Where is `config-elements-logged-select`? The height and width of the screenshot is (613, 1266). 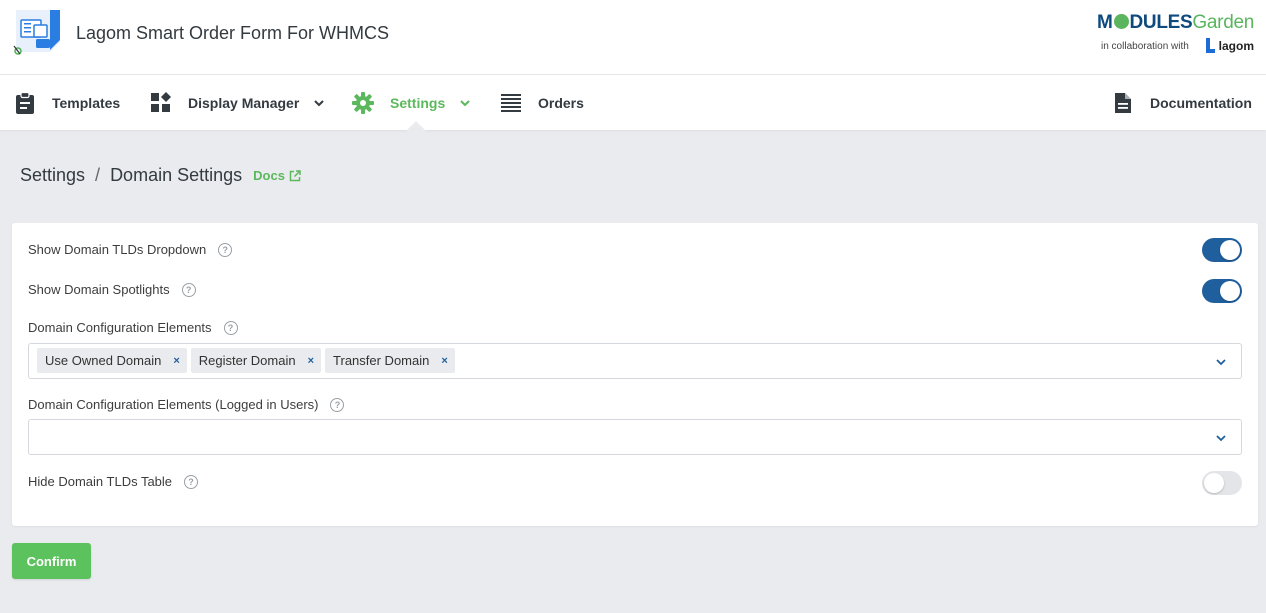
config-elements-logged-select is located at coordinates (635, 437).